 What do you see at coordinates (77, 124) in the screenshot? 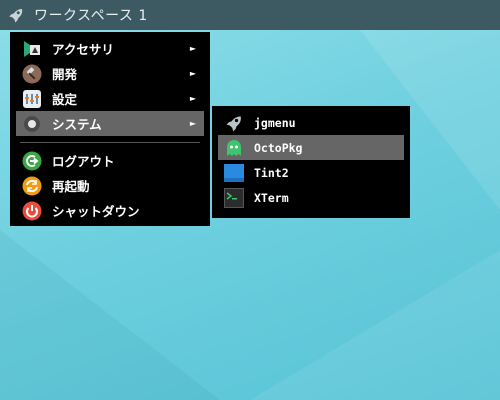
I see `menu-item-label: システム` at bounding box center [77, 124].